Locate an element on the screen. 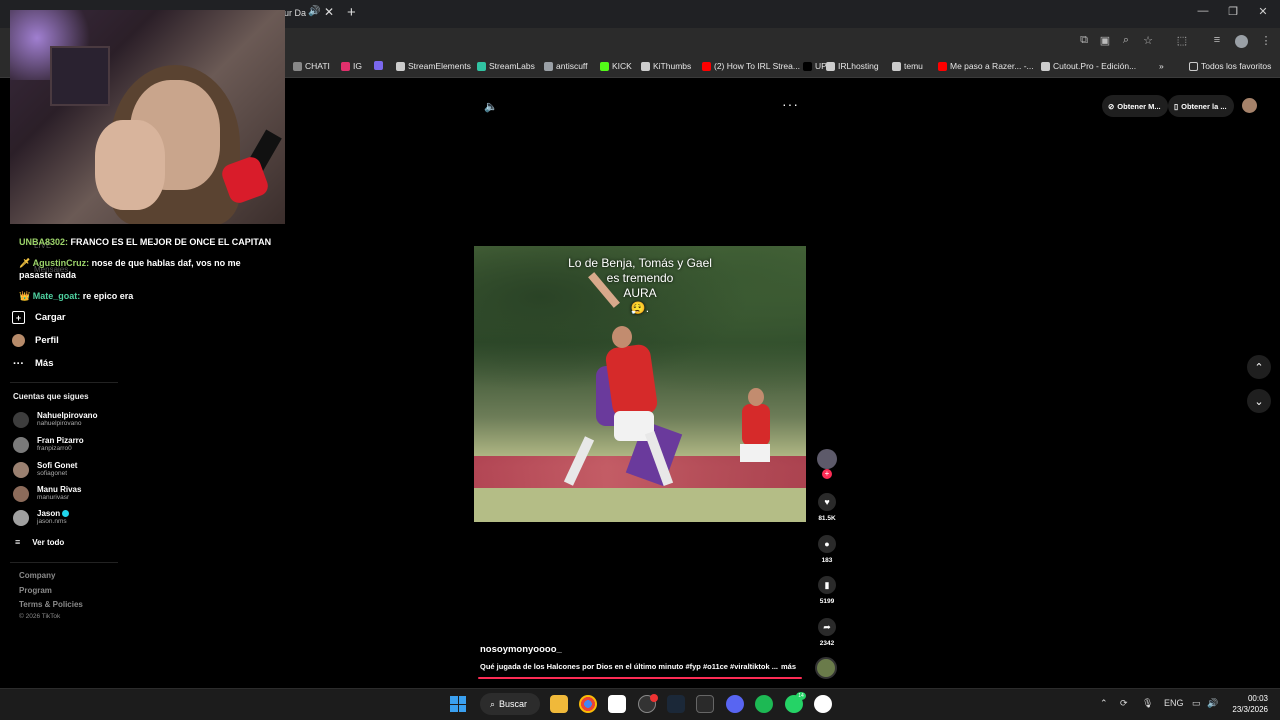  discord-icon is located at coordinates (735, 704).